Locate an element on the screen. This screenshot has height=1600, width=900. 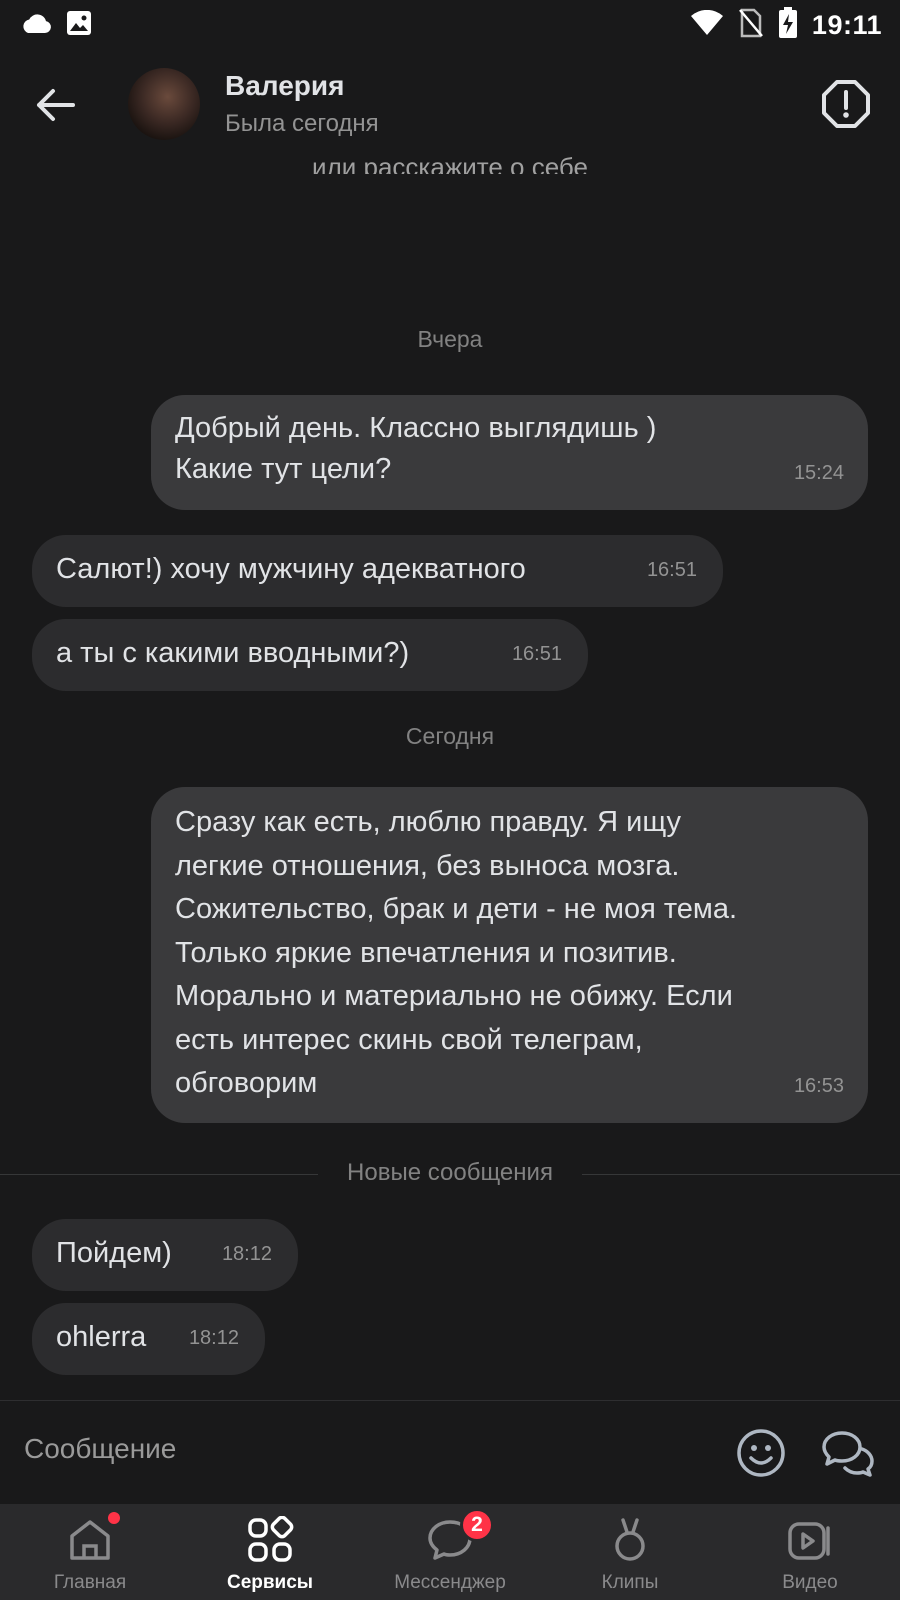
tab-label: Главная is located at coordinates (90, 1582).